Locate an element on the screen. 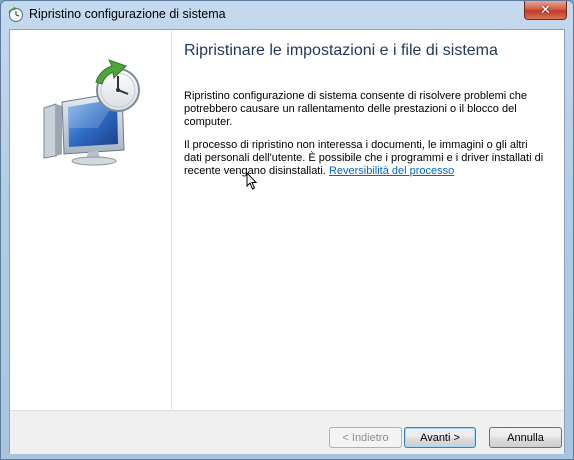 This screenshot has width=574, height=460. back-button: < Indietro is located at coordinates (365, 437).